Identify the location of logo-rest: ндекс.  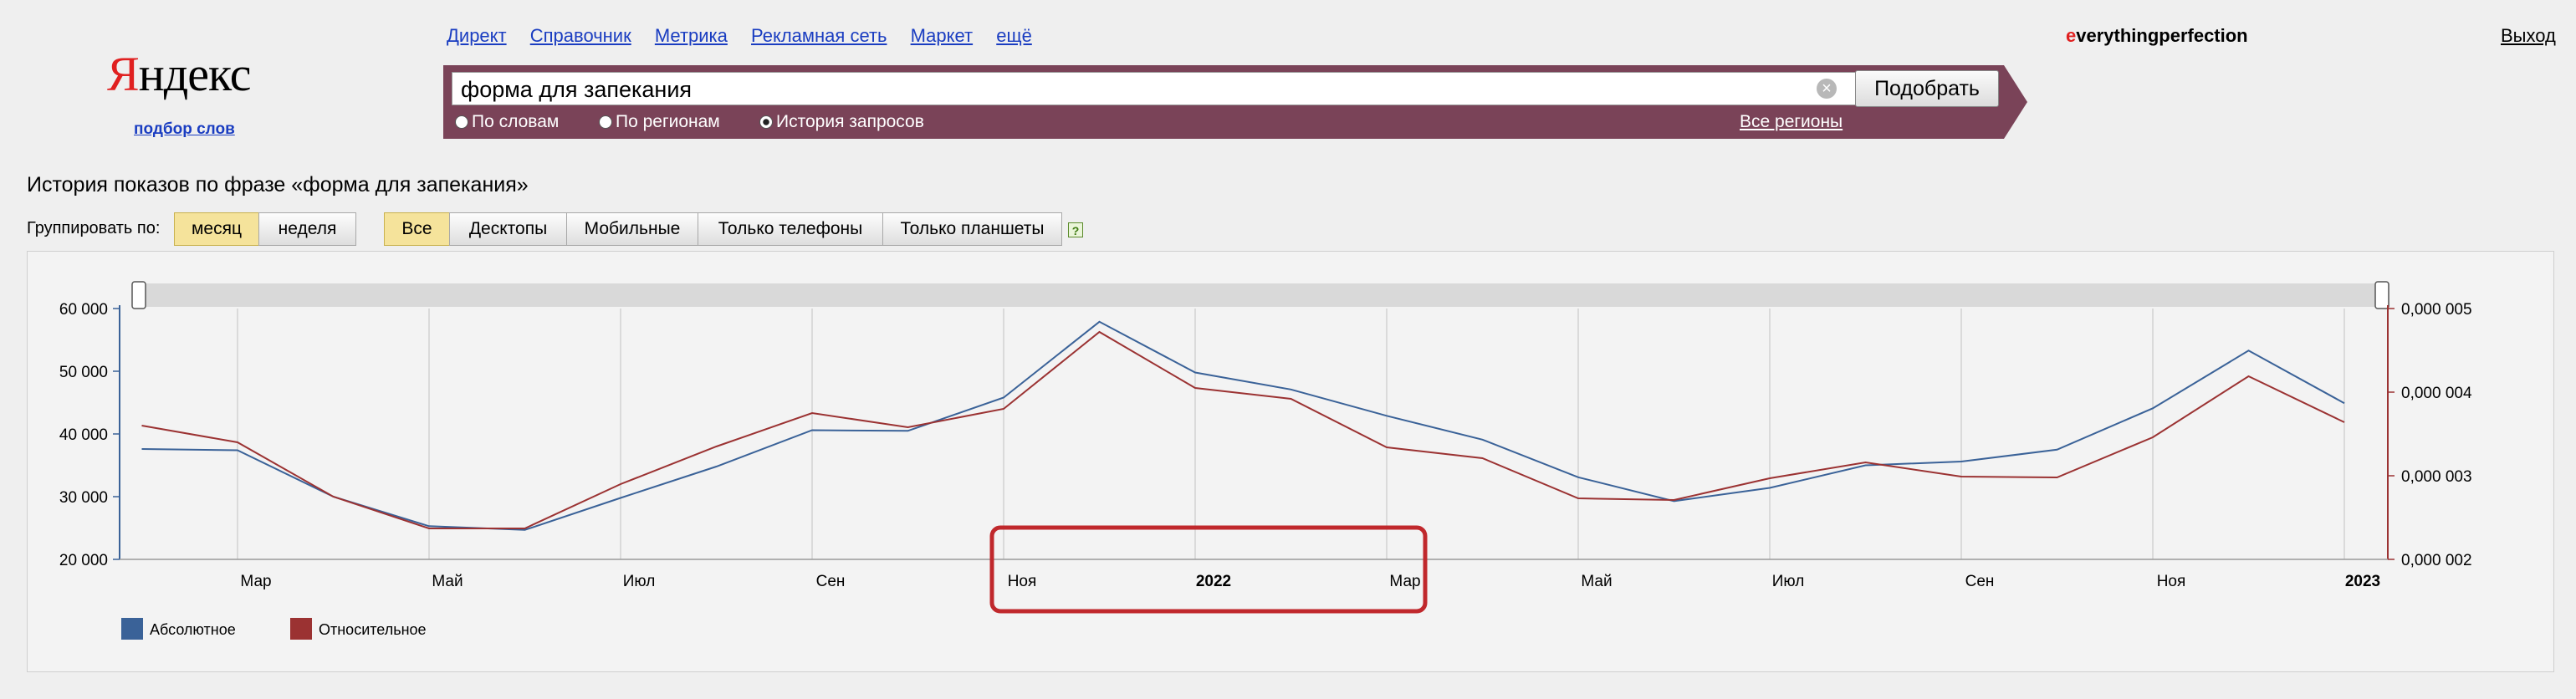
(195, 74).